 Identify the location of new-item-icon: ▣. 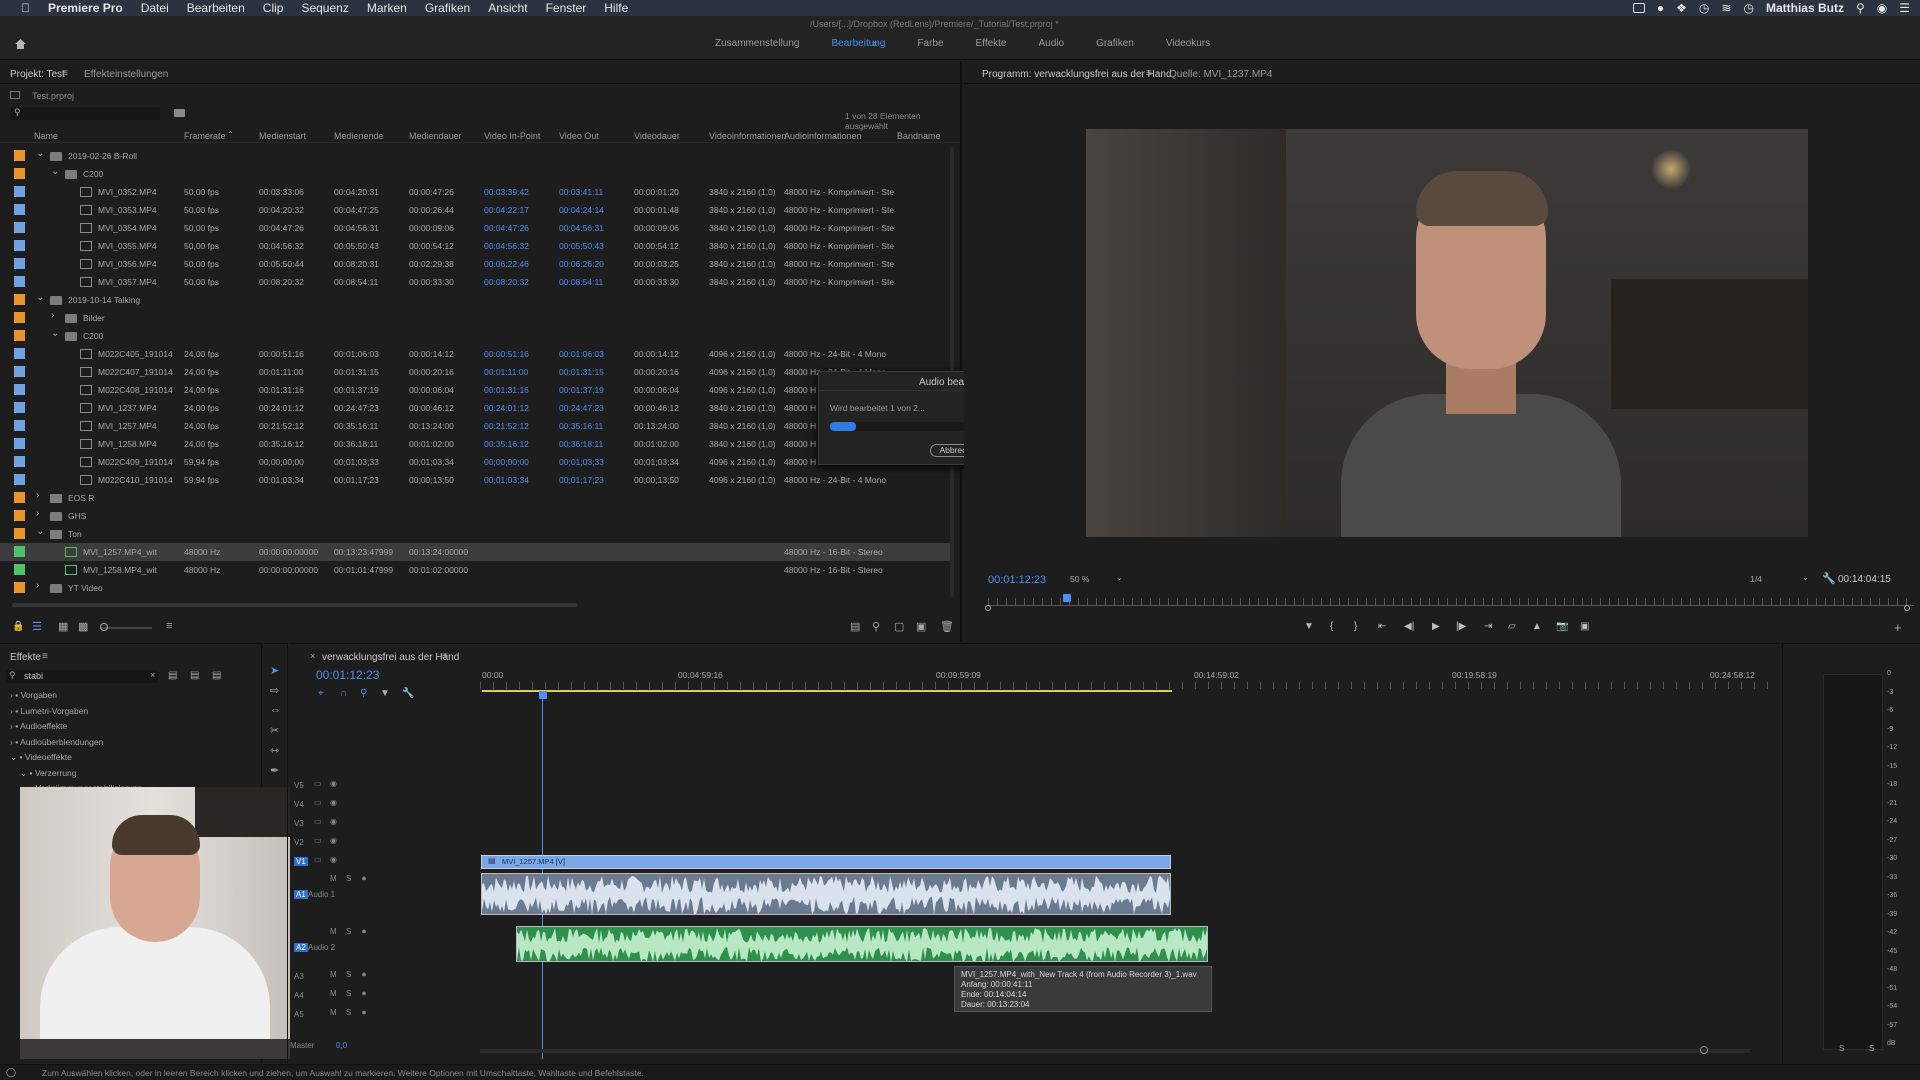
(921, 626).